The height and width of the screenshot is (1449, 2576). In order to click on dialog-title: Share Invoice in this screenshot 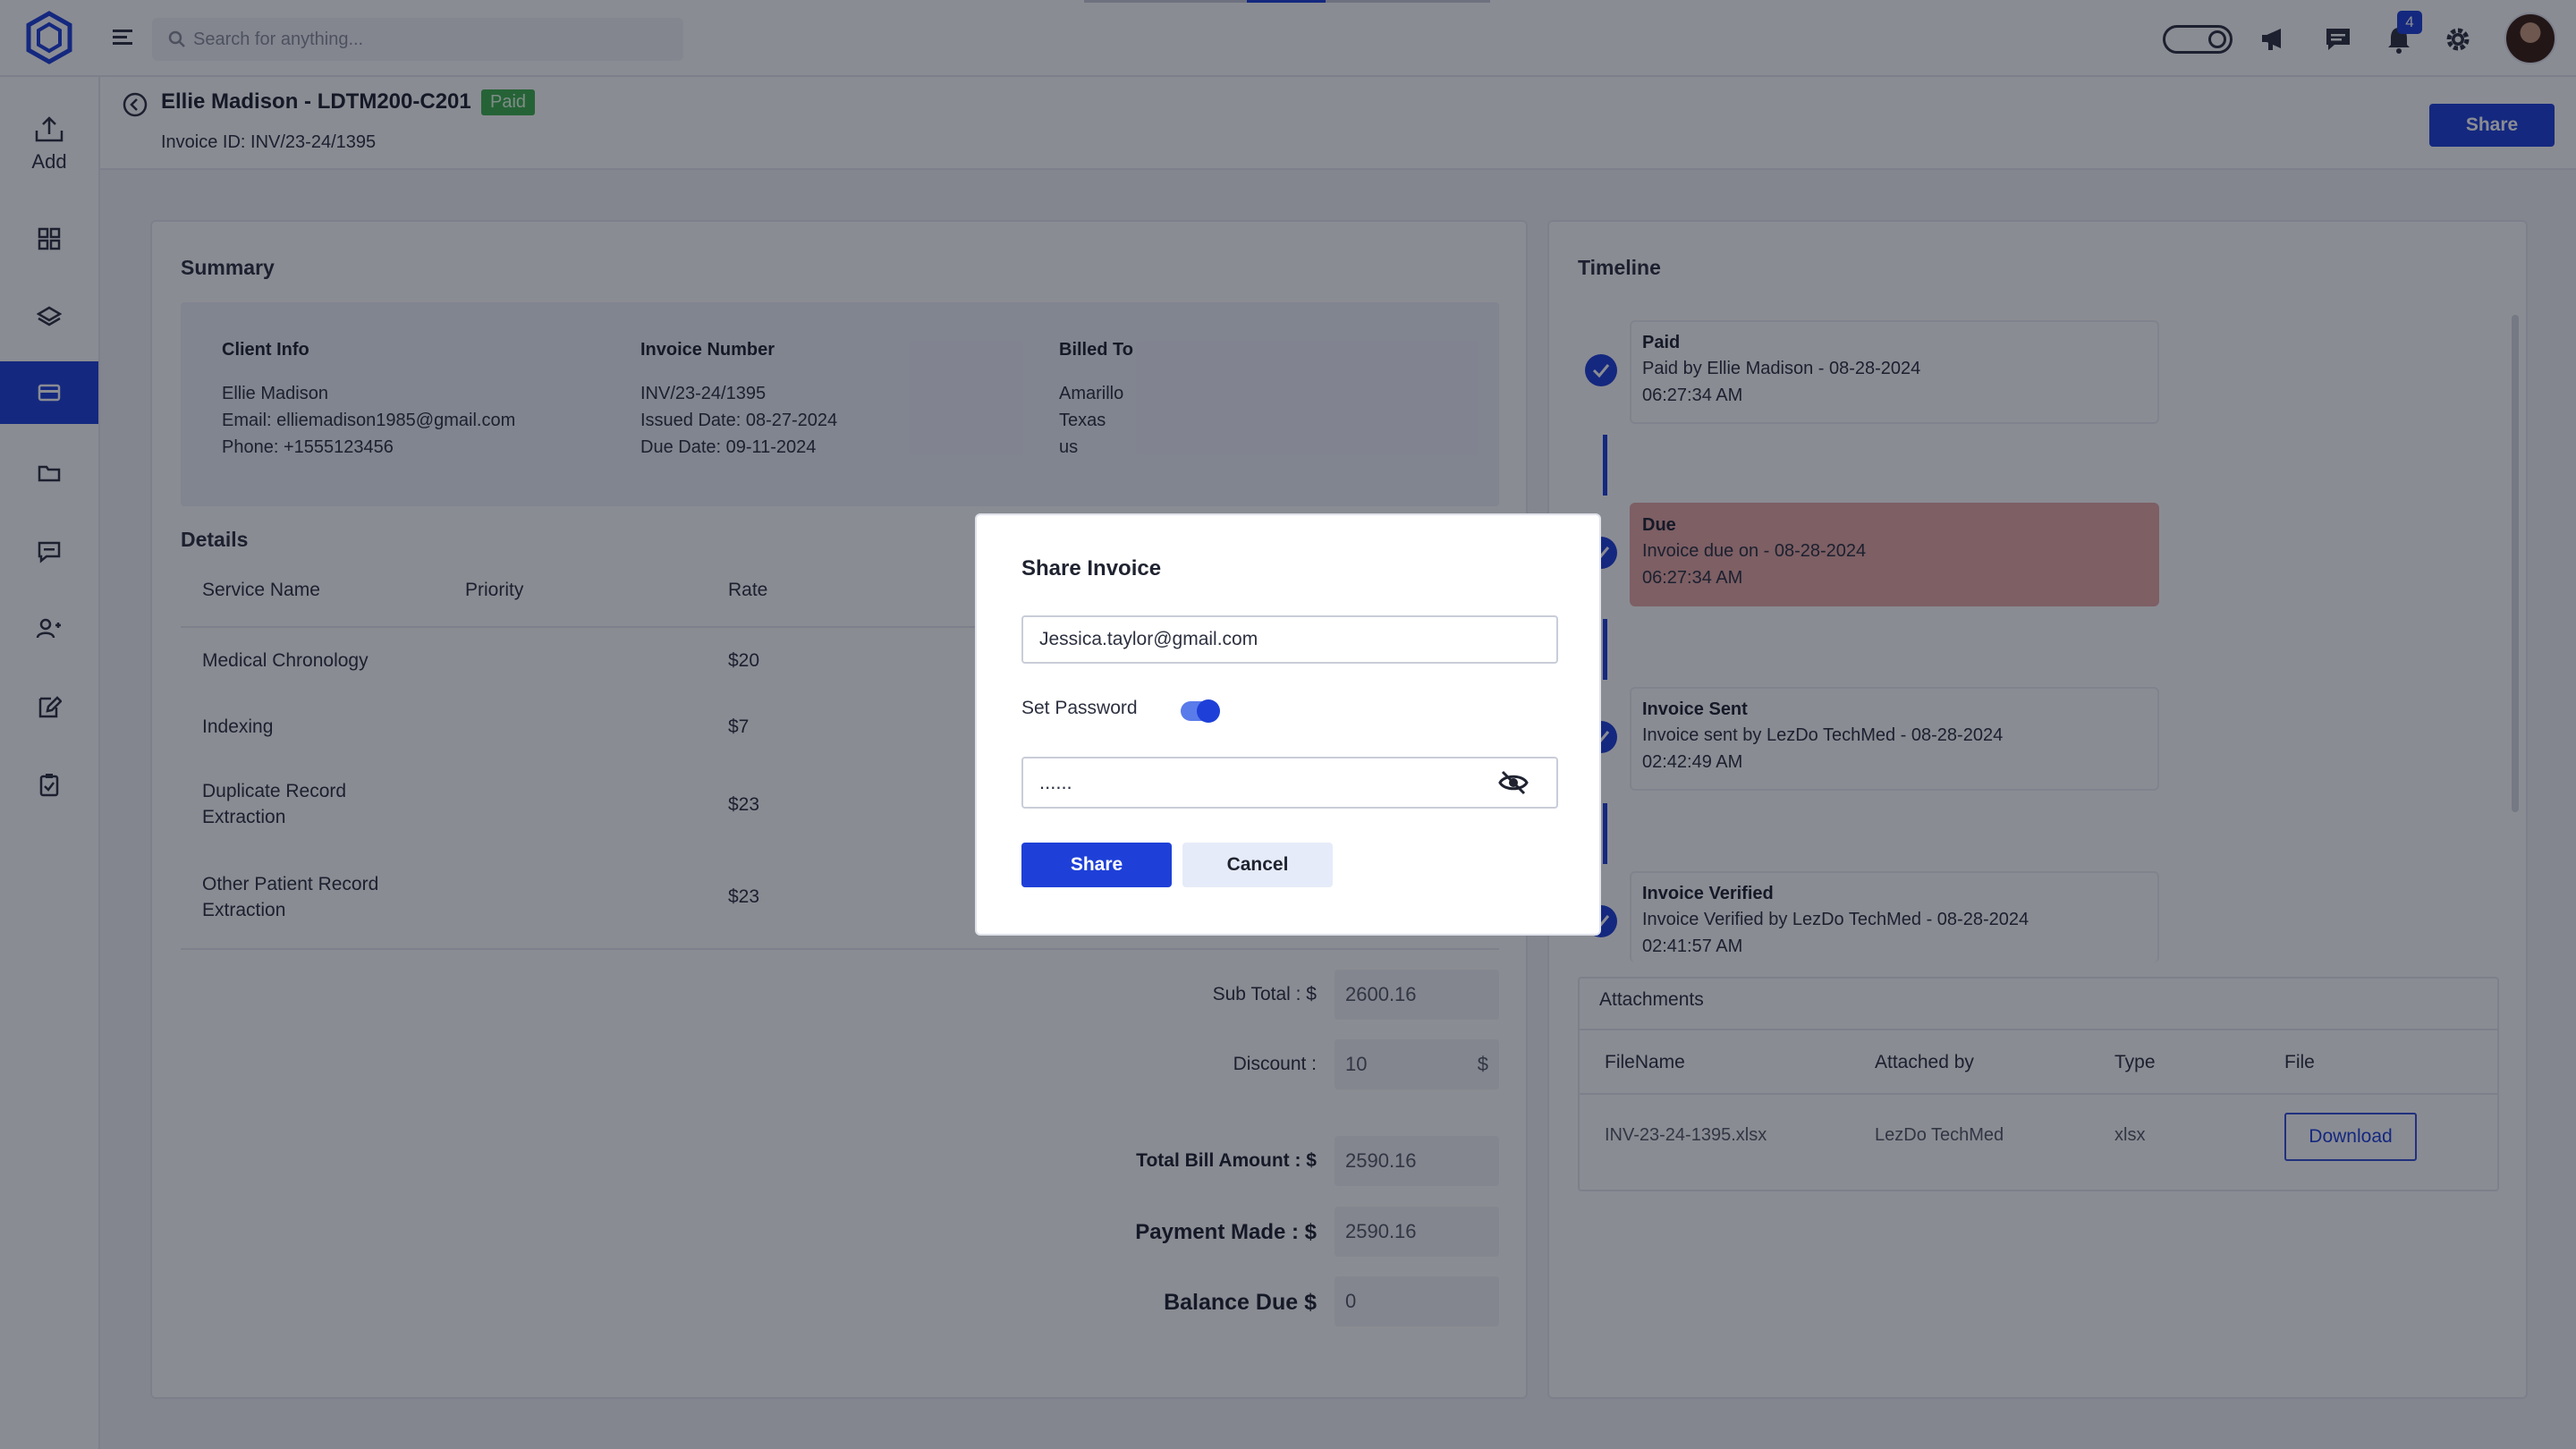, I will do `click(1091, 568)`.